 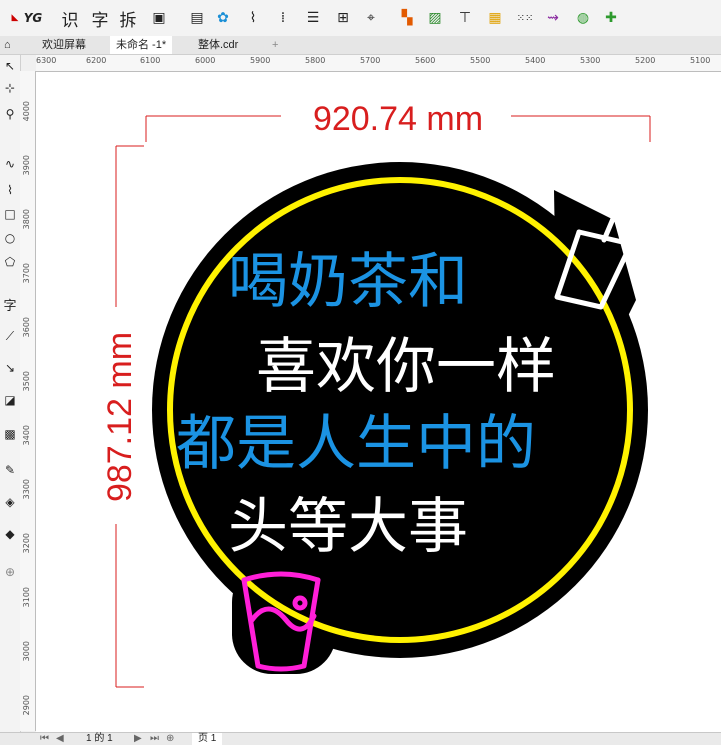 What do you see at coordinates (435, 18) in the screenshot?
I see `image-icon: ▨` at bounding box center [435, 18].